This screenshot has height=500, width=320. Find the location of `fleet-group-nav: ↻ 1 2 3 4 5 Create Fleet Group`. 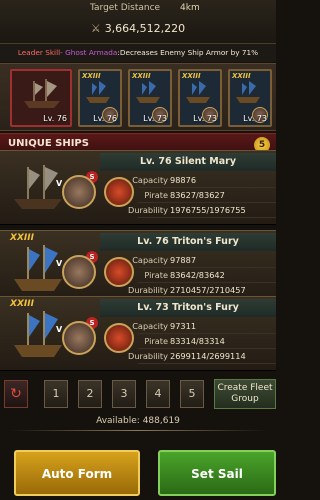

fleet-group-nav: ↻ 1 2 3 4 5 Create Fleet Group is located at coordinates (138, 394).